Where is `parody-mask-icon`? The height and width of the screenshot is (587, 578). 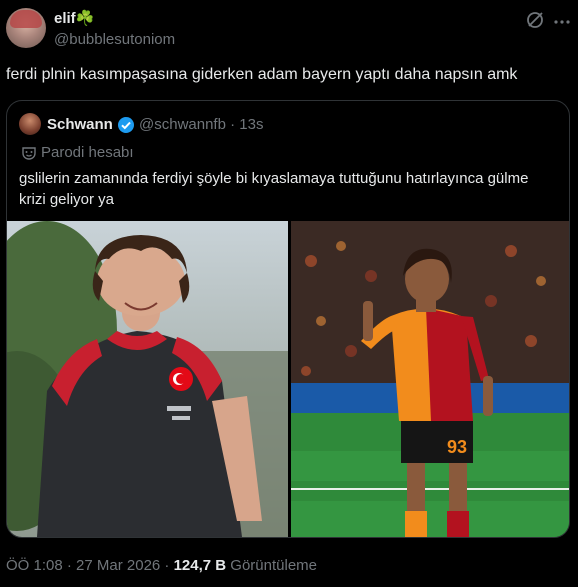 parody-mask-icon is located at coordinates (29, 153).